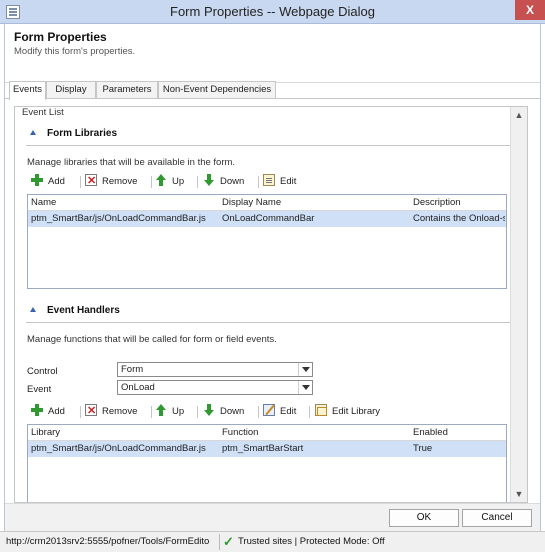 This screenshot has width=545, height=552. What do you see at coordinates (60, 37) in the screenshot?
I see `page-title: Form Properties` at bounding box center [60, 37].